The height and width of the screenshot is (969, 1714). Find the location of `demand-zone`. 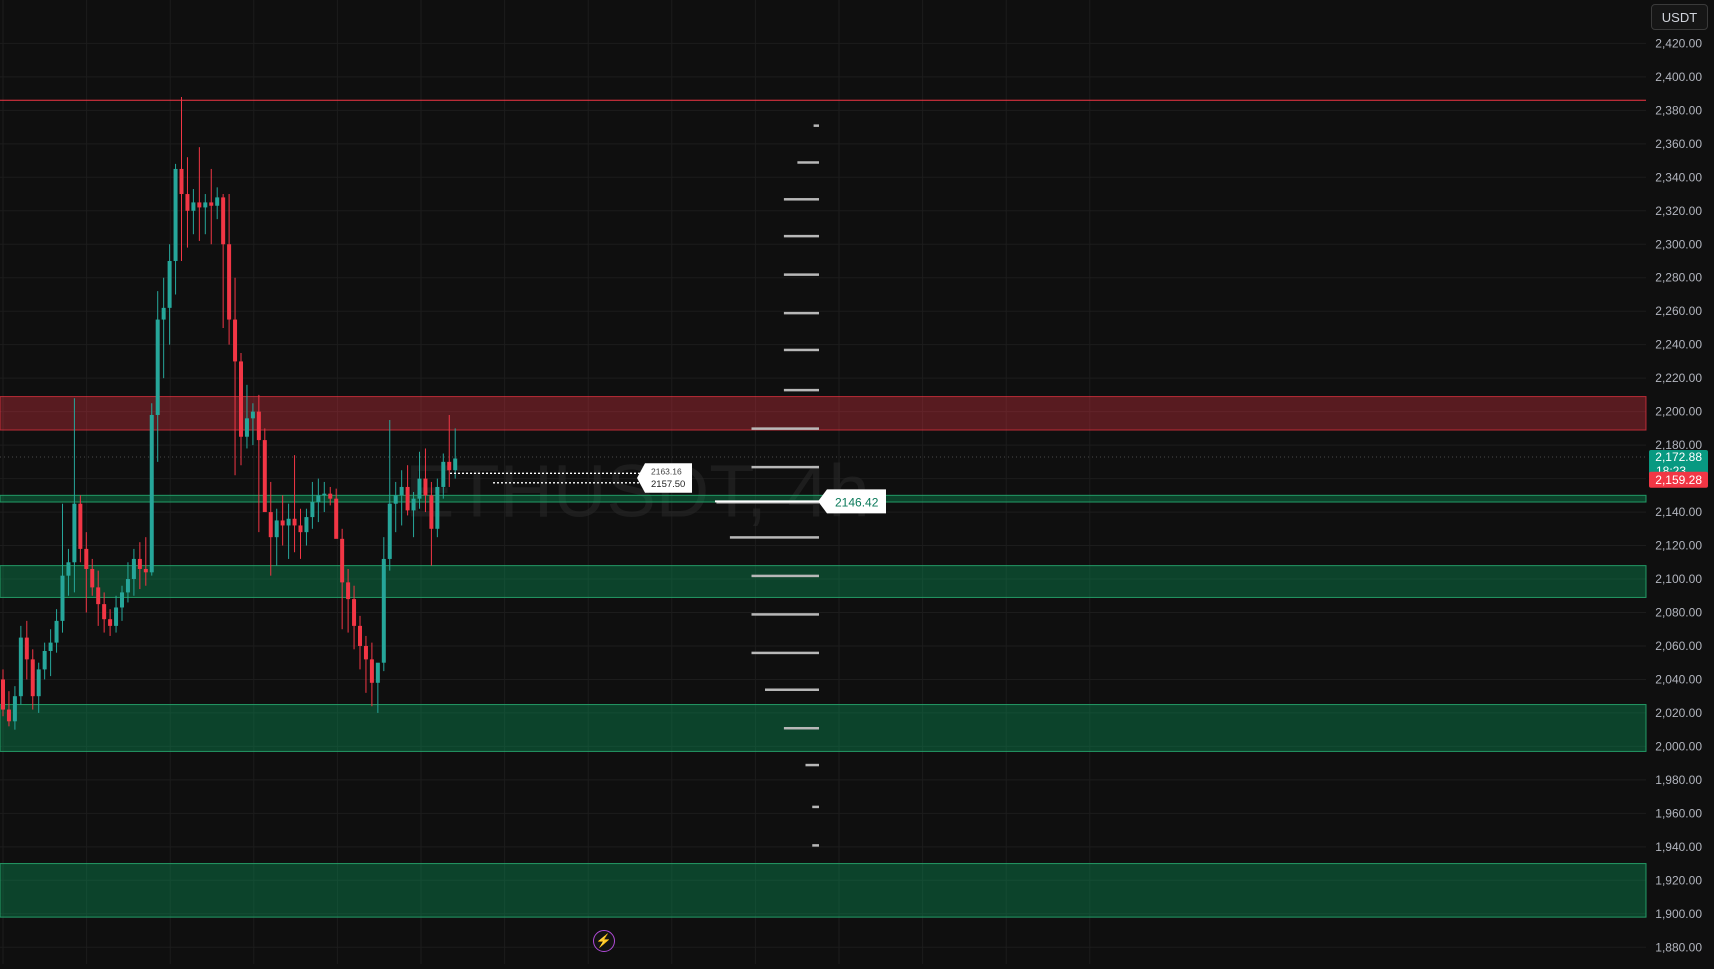

demand-zone is located at coordinates (823, 728).